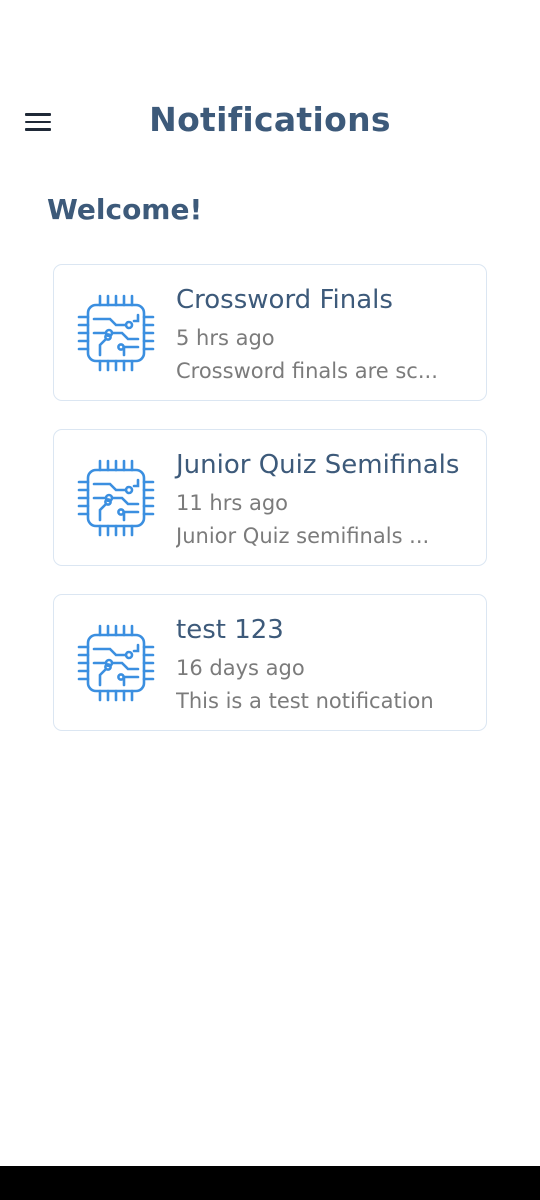  What do you see at coordinates (284, 300) in the screenshot?
I see `notification-title: Crossword Finals` at bounding box center [284, 300].